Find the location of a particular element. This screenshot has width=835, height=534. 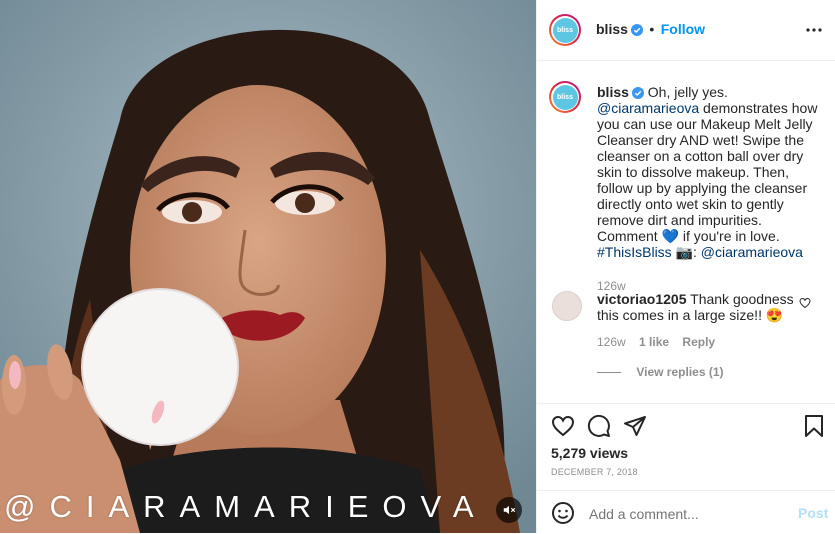

more-options-button is located at coordinates (814, 30).